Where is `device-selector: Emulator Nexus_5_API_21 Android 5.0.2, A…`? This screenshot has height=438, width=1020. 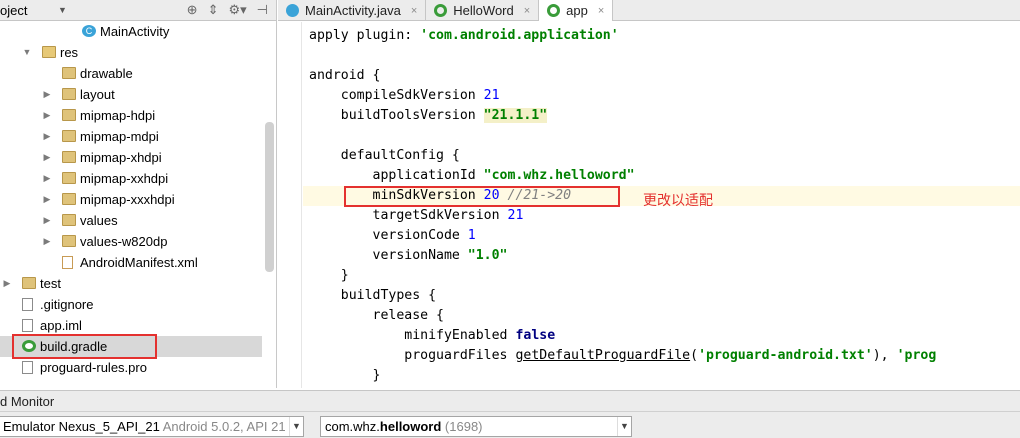 device-selector: Emulator Nexus_5_API_21 Android 5.0.2, A… is located at coordinates (152, 426).